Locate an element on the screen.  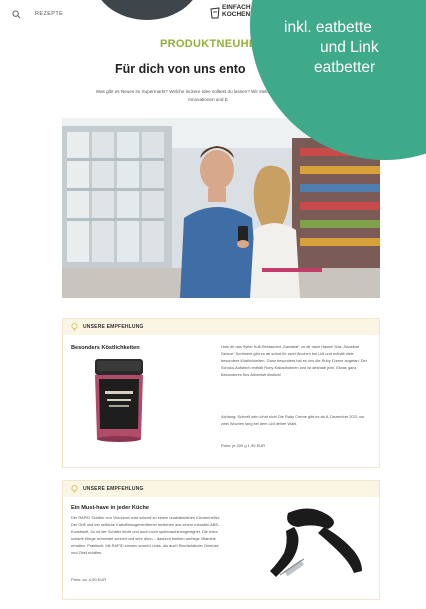
card-price: Preis: je 200 g 1,99 EUR is located at coordinates (243, 445).